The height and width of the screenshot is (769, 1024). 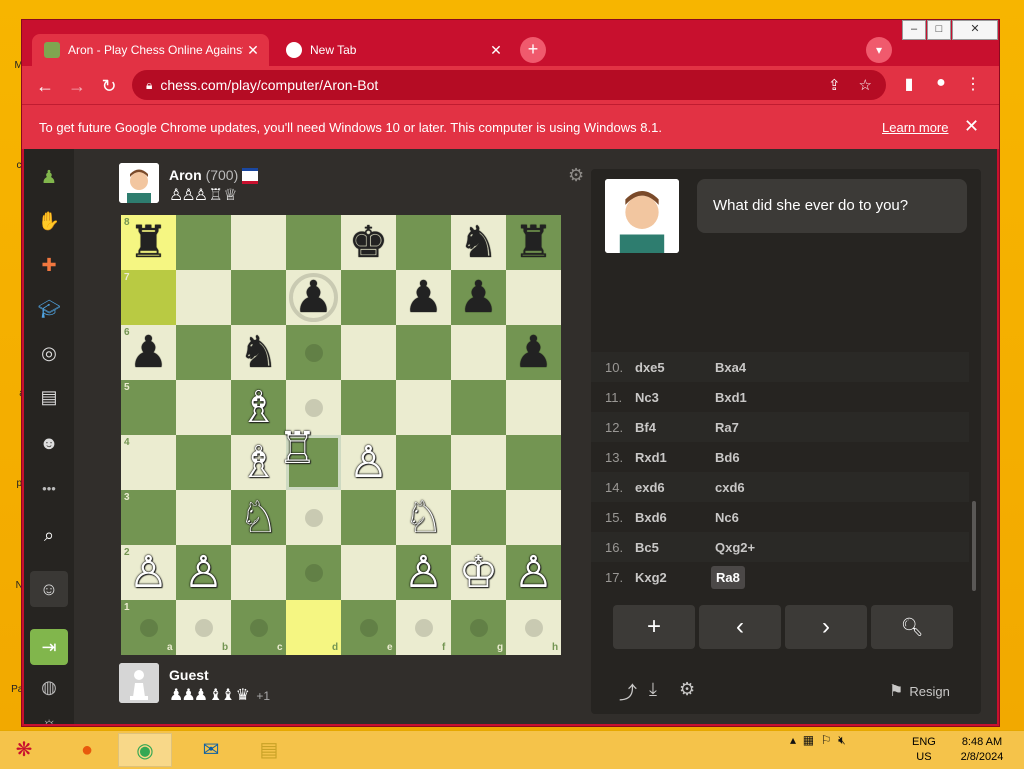 I want to click on close-tab-icon: ✕, so click(x=496, y=50).